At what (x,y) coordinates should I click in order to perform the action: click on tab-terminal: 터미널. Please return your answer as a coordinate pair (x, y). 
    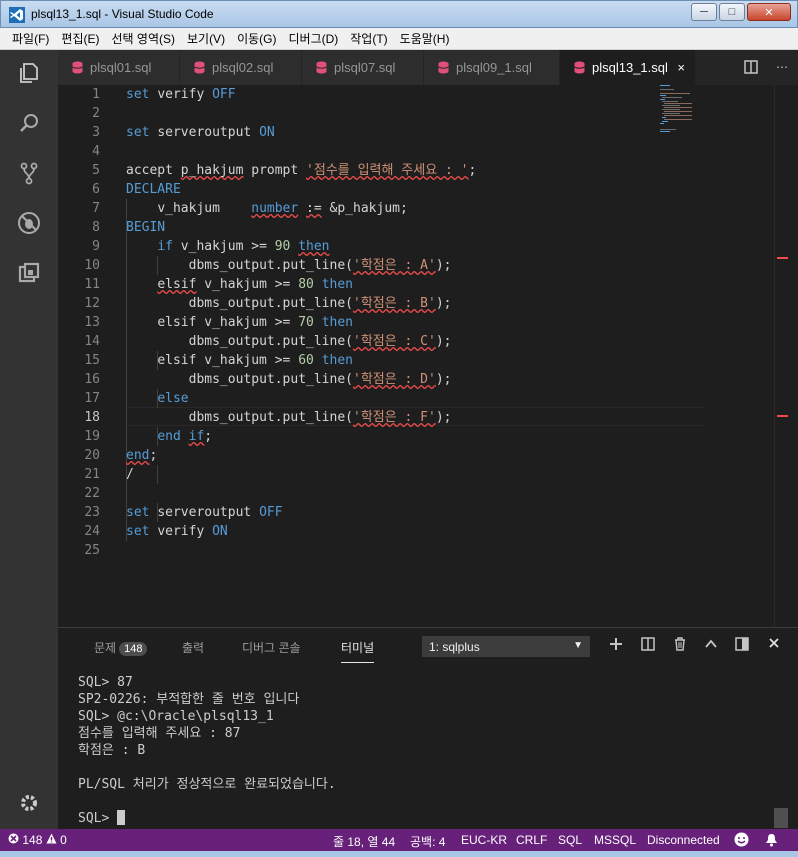
    Looking at the image, I should click on (358, 651).